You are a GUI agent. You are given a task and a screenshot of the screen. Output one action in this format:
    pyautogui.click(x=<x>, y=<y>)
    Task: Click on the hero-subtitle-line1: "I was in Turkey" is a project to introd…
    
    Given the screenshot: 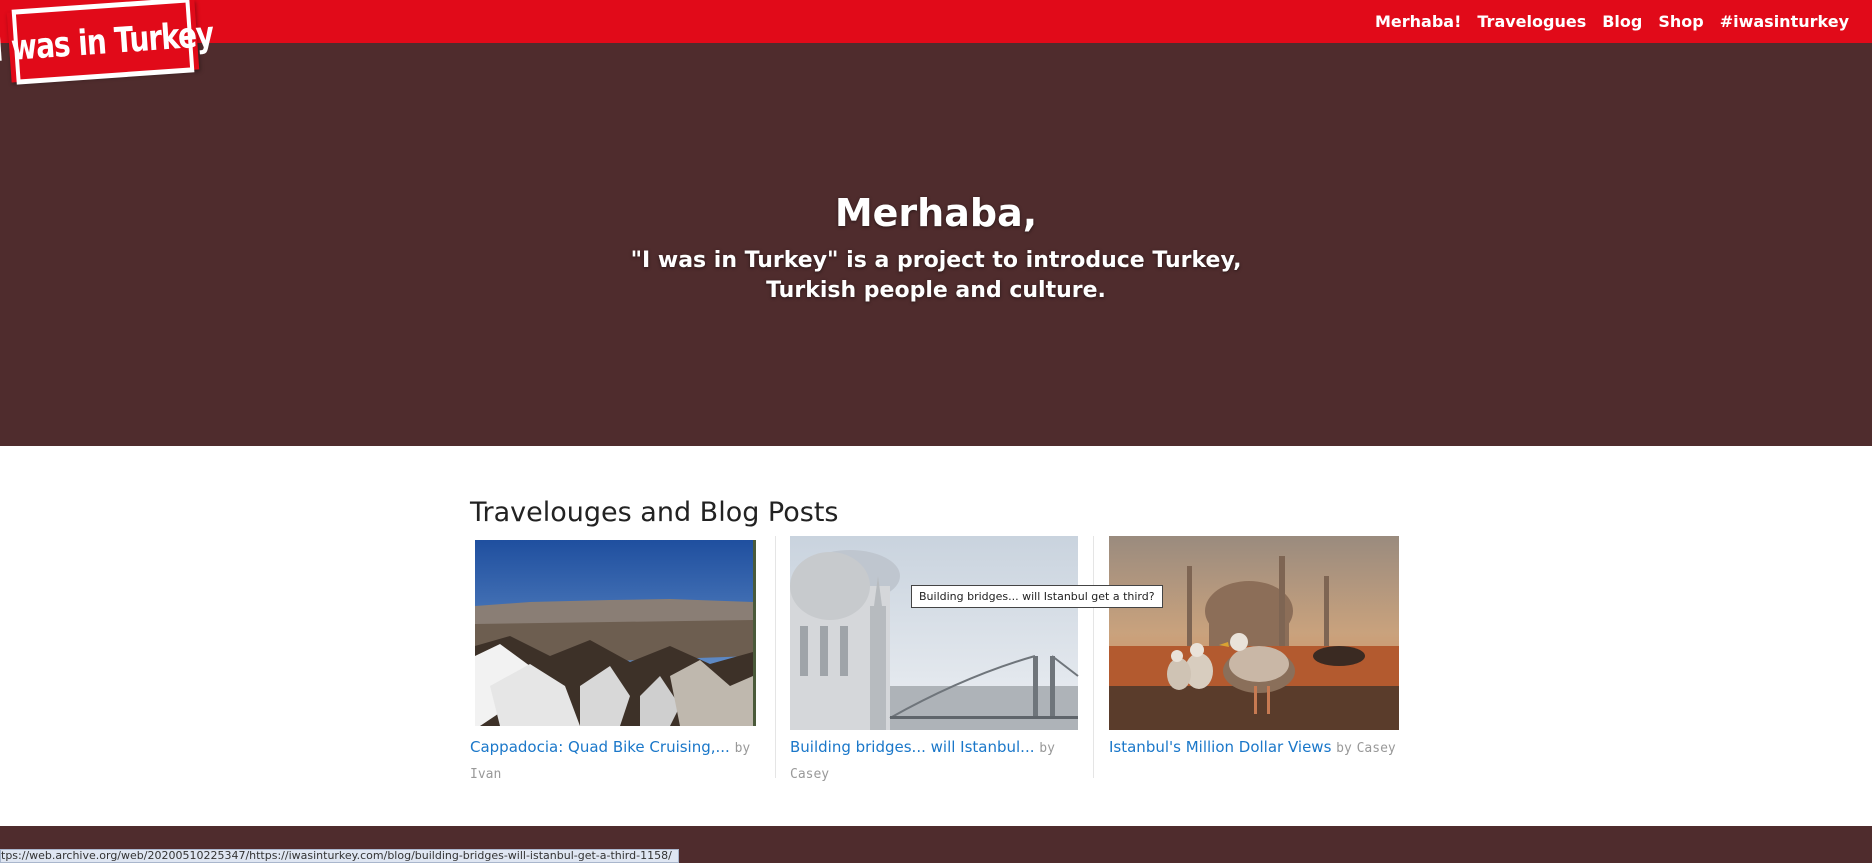 What is the action you would take?
    pyautogui.click(x=936, y=260)
    